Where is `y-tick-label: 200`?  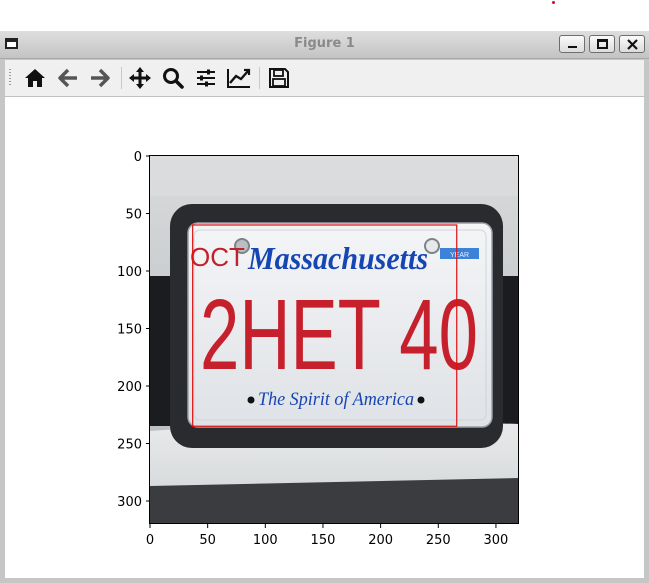 y-tick-label: 200 is located at coordinates (129, 387).